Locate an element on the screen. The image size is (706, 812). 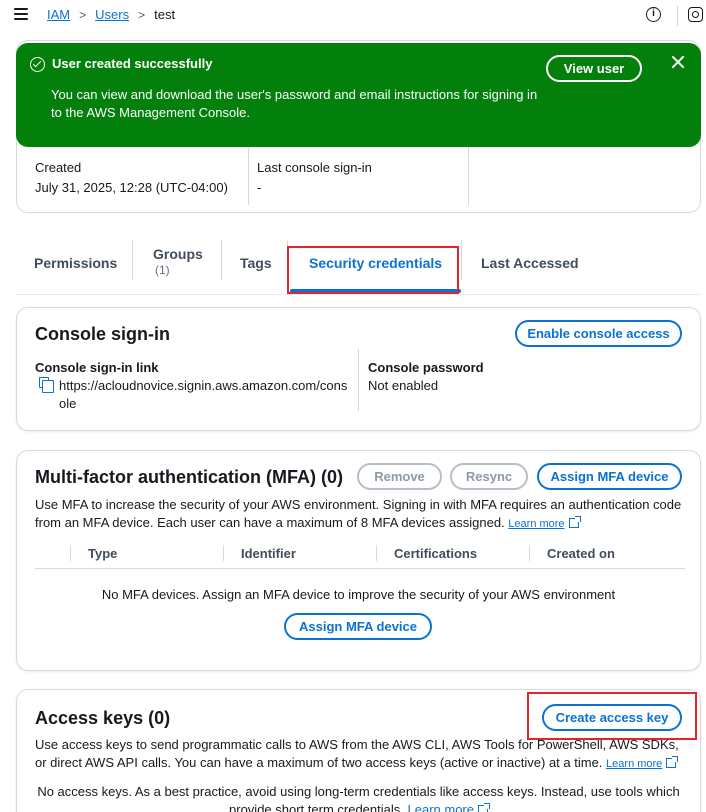
tab-label: Groups is located at coordinates (178, 254).